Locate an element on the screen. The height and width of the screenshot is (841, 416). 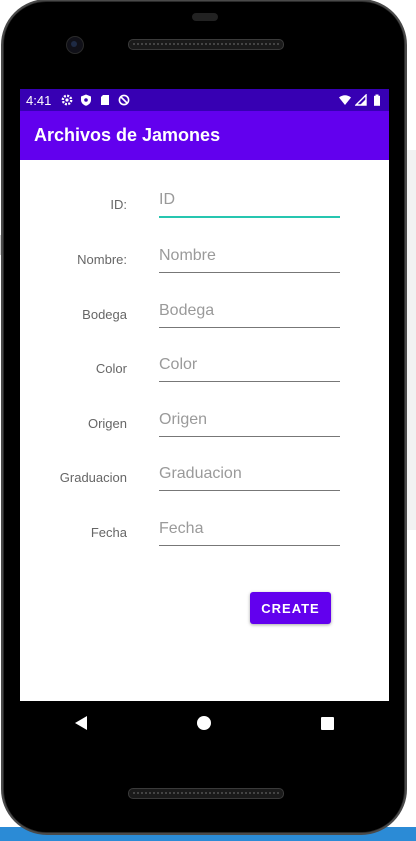
app-bar: Archivos de Jamones is located at coordinates (204, 135).